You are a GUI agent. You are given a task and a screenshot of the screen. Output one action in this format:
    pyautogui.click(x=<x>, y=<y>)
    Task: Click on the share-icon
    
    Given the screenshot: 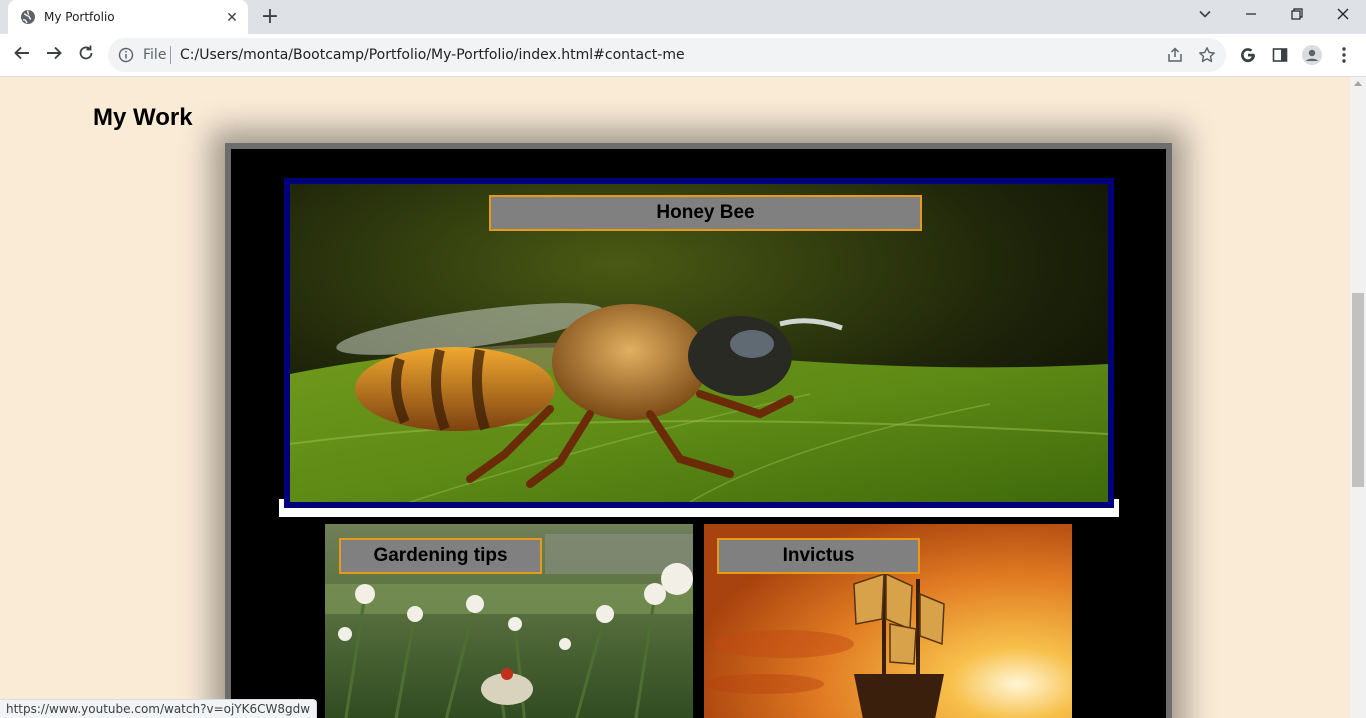 What is the action you would take?
    pyautogui.click(x=1175, y=55)
    